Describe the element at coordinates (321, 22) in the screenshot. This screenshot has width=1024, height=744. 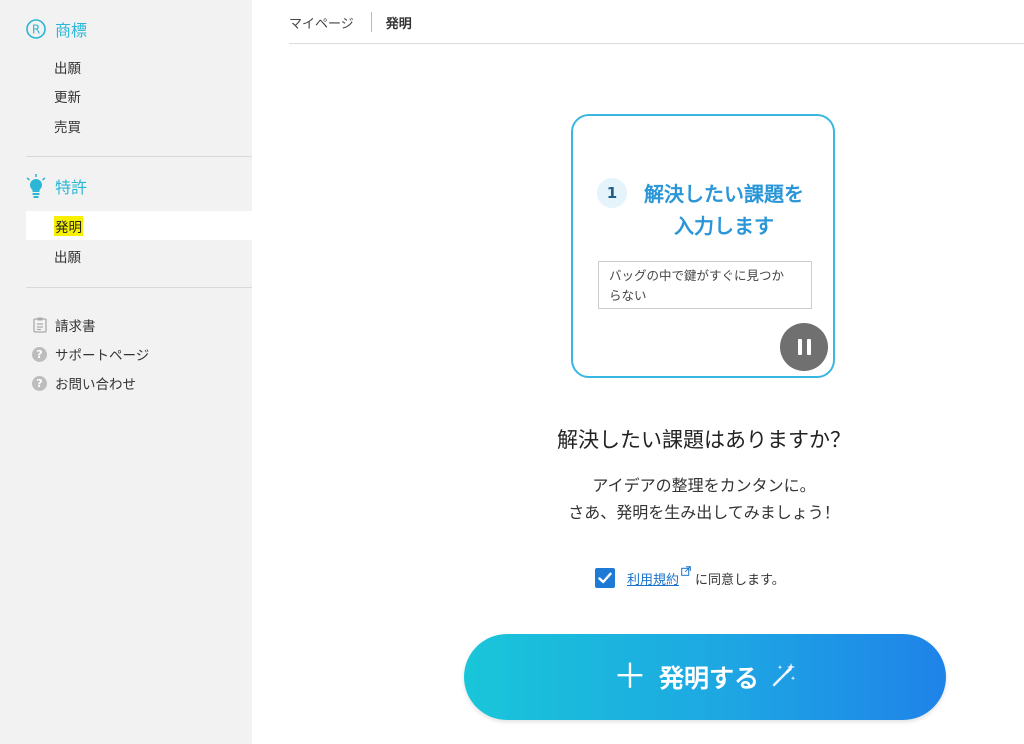
I see `breadcrumb-mypage-link: マイページ` at that location.